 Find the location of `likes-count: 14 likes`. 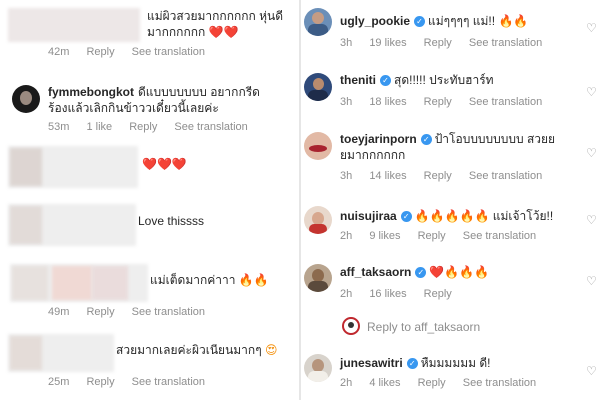

likes-count: 14 likes is located at coordinates (387, 176).